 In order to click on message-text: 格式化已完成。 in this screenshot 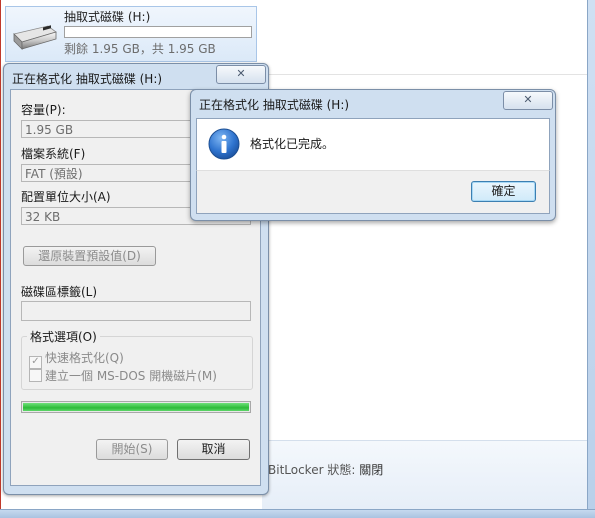, I will do `click(292, 144)`.